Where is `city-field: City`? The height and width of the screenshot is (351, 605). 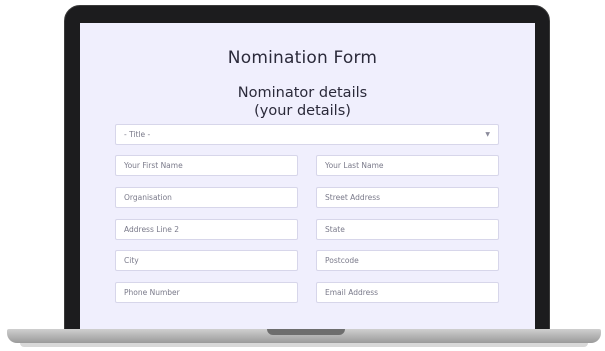
city-field: City is located at coordinates (206, 260).